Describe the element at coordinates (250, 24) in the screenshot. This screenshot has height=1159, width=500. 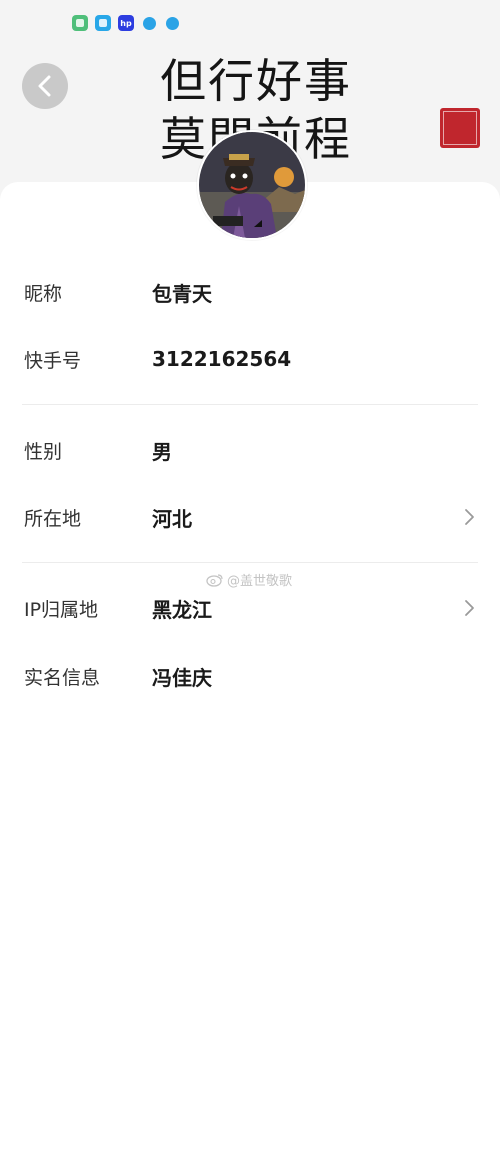
I see `status-bar: hp` at that location.